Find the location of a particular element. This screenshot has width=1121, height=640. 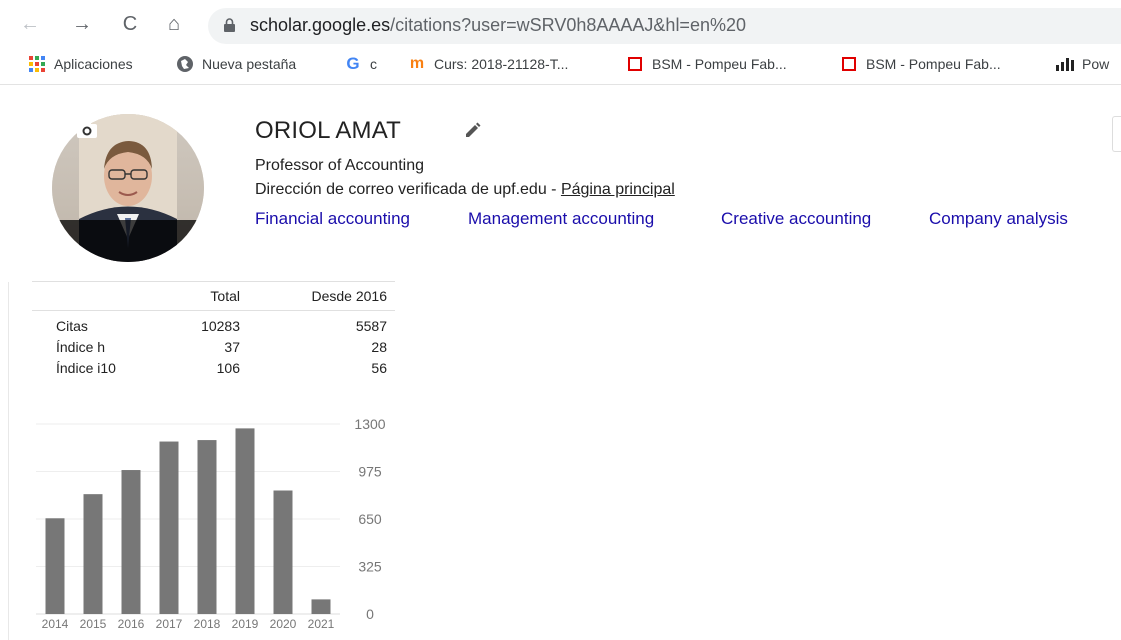

bookmark-new-tab: Nueva pestaña is located at coordinates (236, 64).